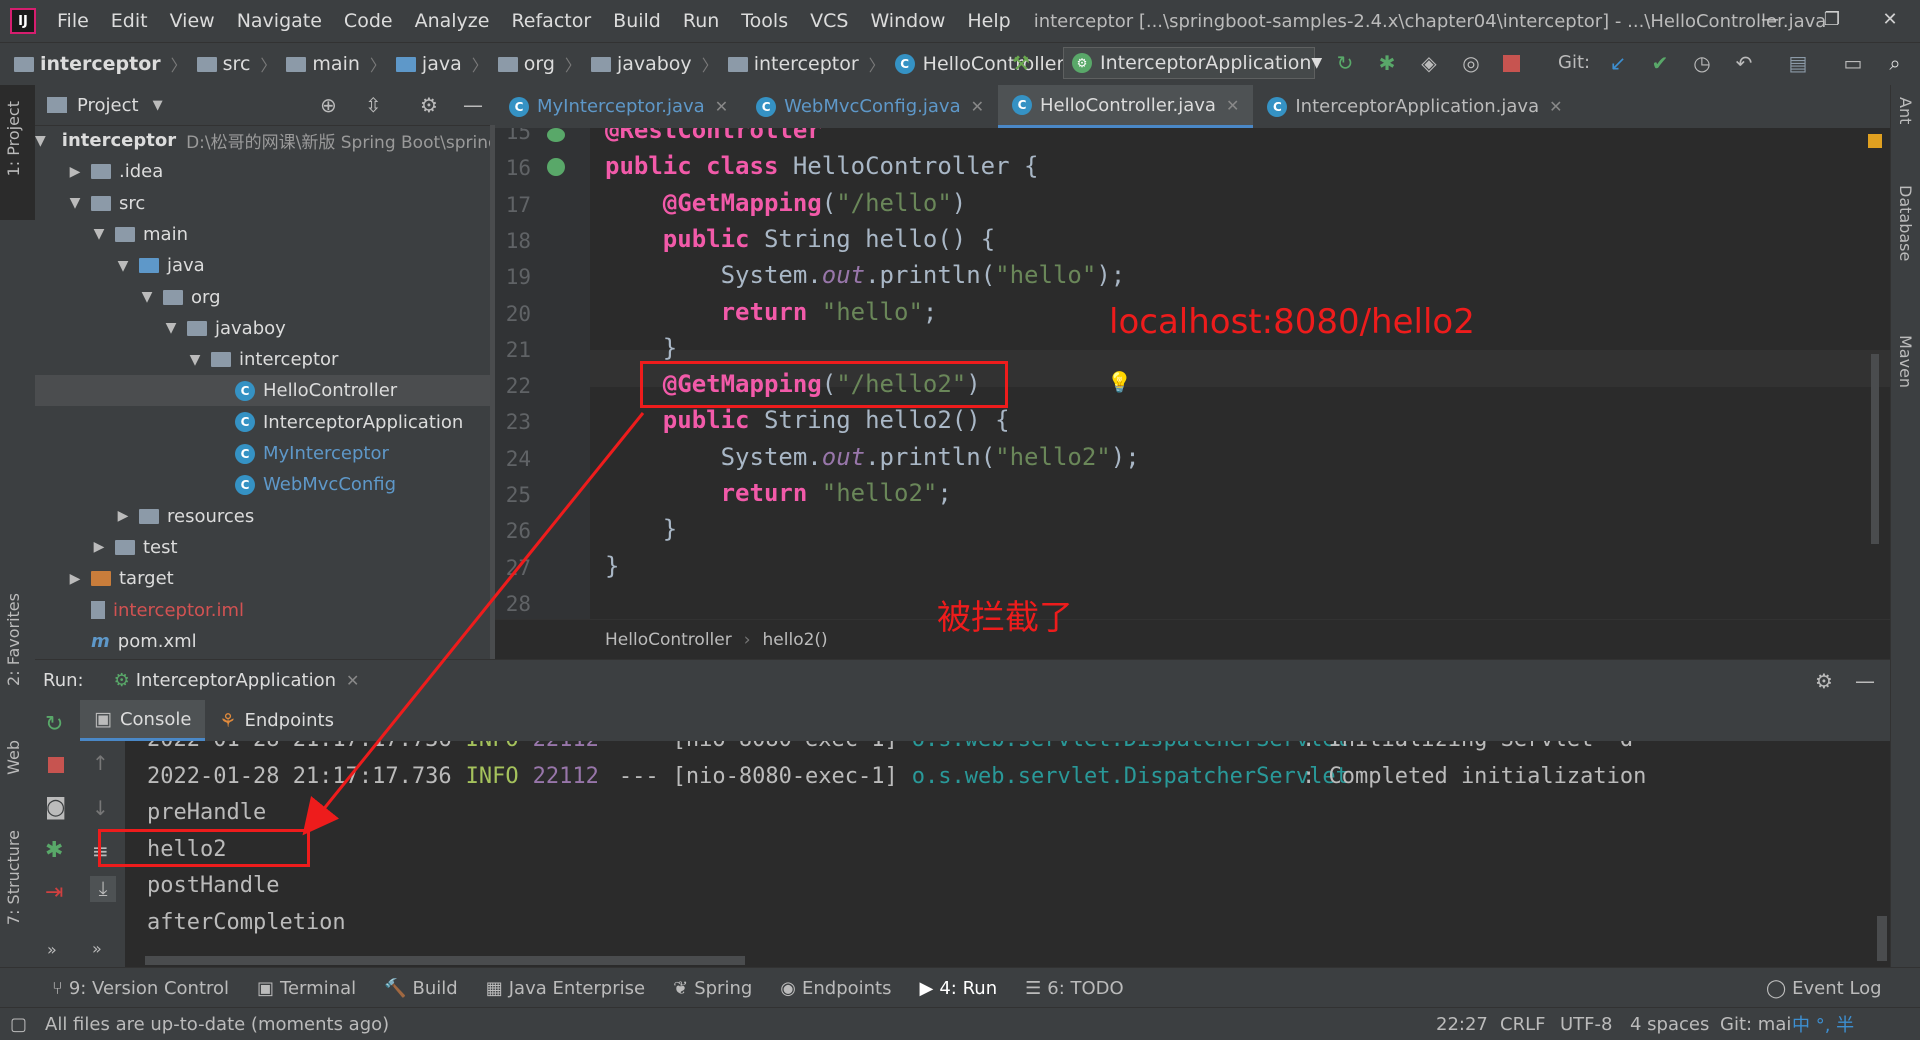  I want to click on menu-view: View, so click(192, 21).